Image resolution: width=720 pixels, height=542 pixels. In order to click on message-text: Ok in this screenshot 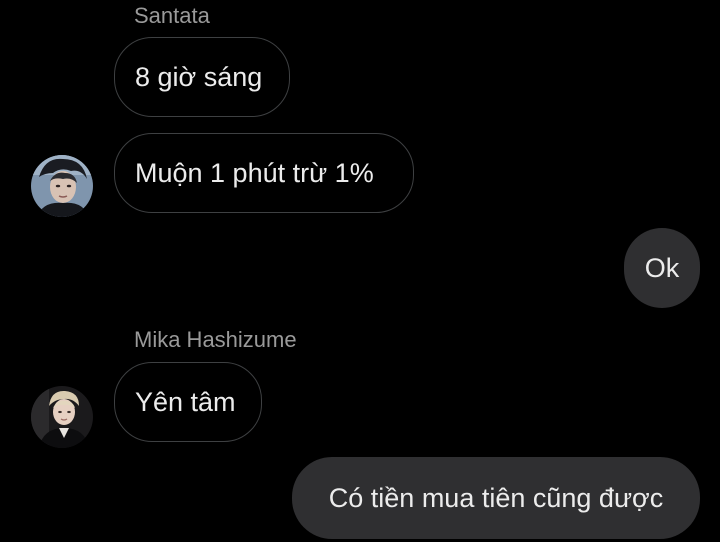, I will do `click(662, 267)`.